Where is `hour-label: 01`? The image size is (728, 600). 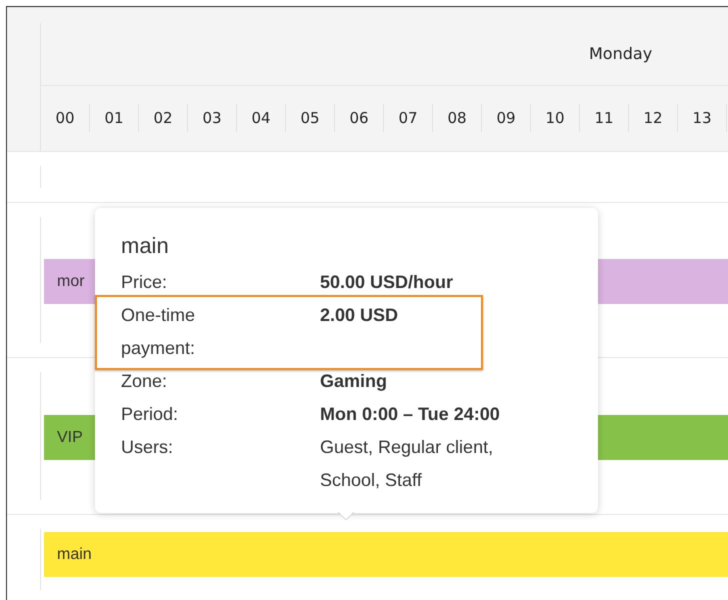 hour-label: 01 is located at coordinates (114, 118).